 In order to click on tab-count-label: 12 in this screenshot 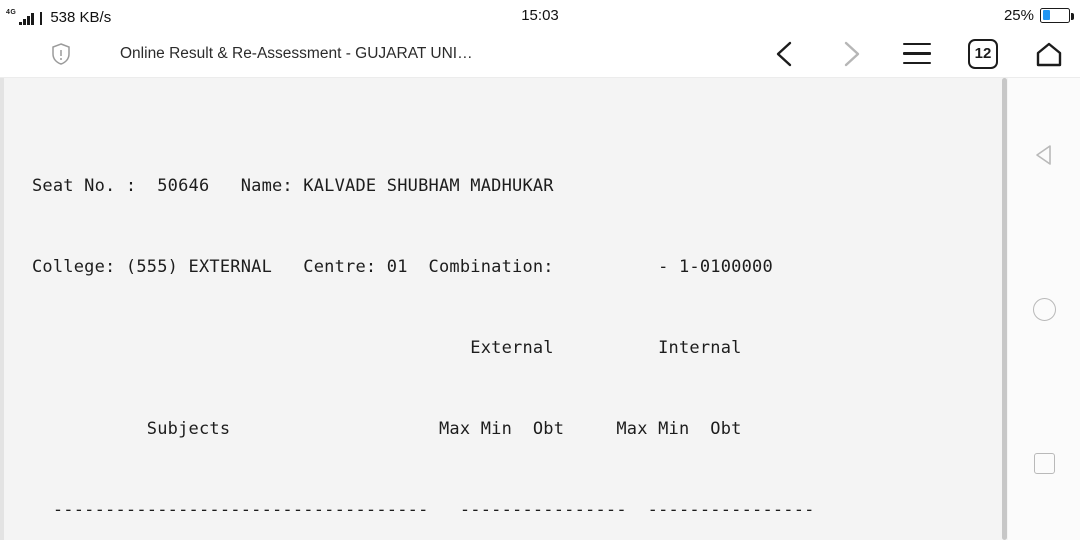, I will do `click(983, 53)`.